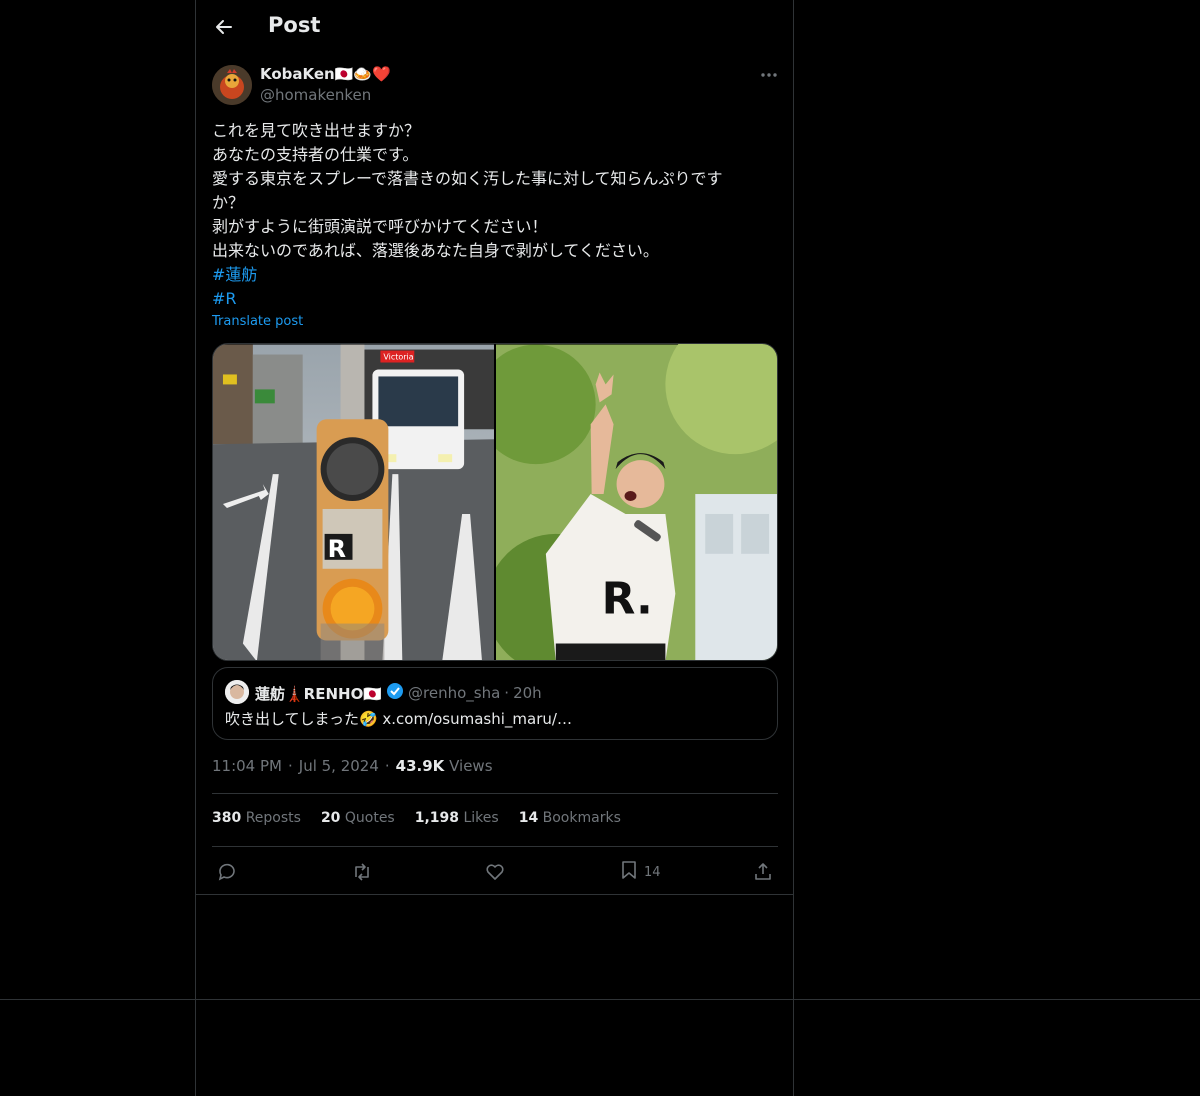  I want to click on reposts-stat: 380 Reposts, so click(256, 818).